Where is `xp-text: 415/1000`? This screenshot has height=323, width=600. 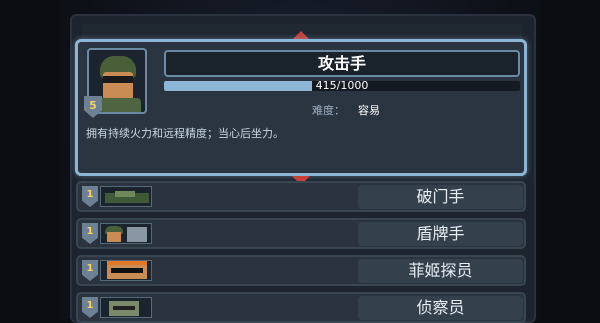 xp-text: 415/1000 is located at coordinates (342, 85).